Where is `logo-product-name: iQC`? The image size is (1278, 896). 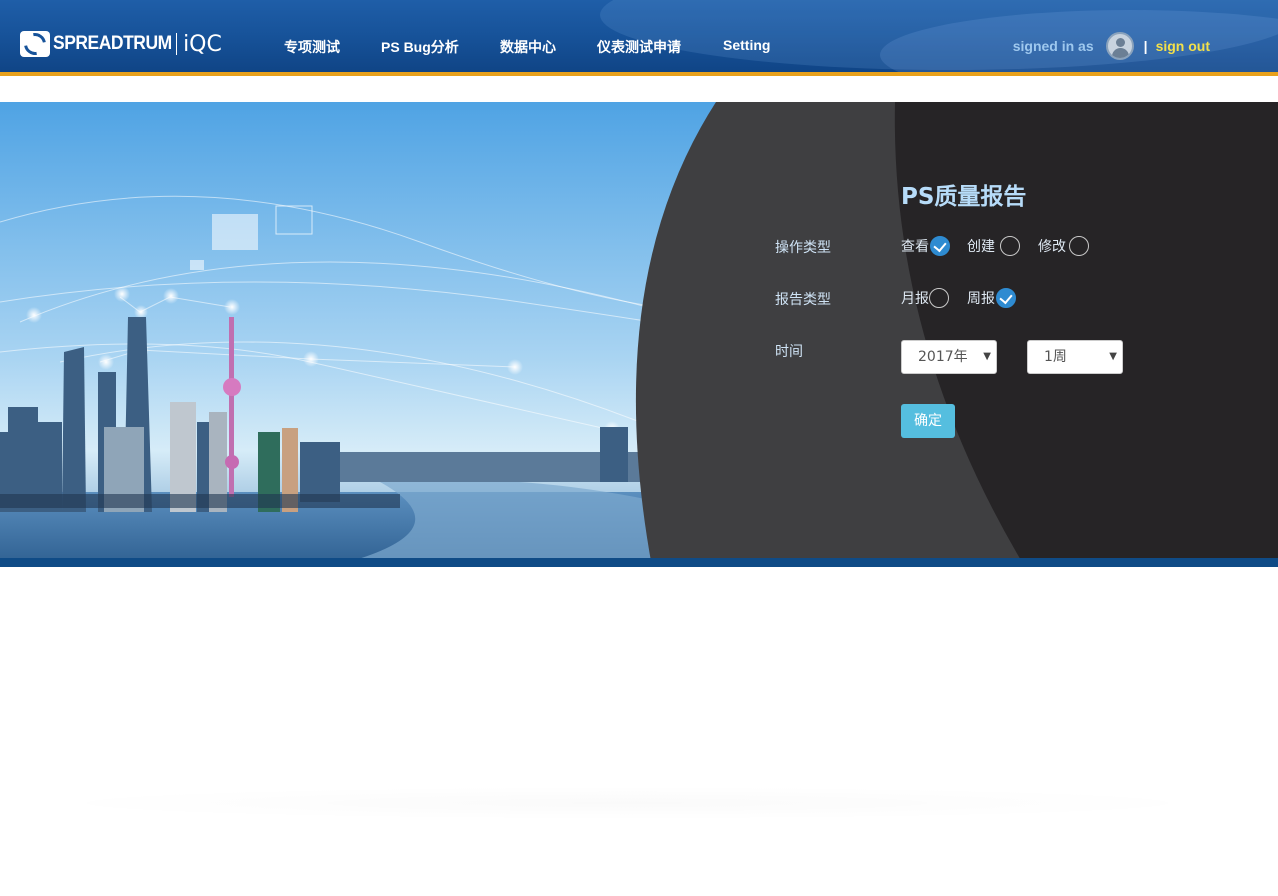
logo-product-name: iQC is located at coordinates (202, 44).